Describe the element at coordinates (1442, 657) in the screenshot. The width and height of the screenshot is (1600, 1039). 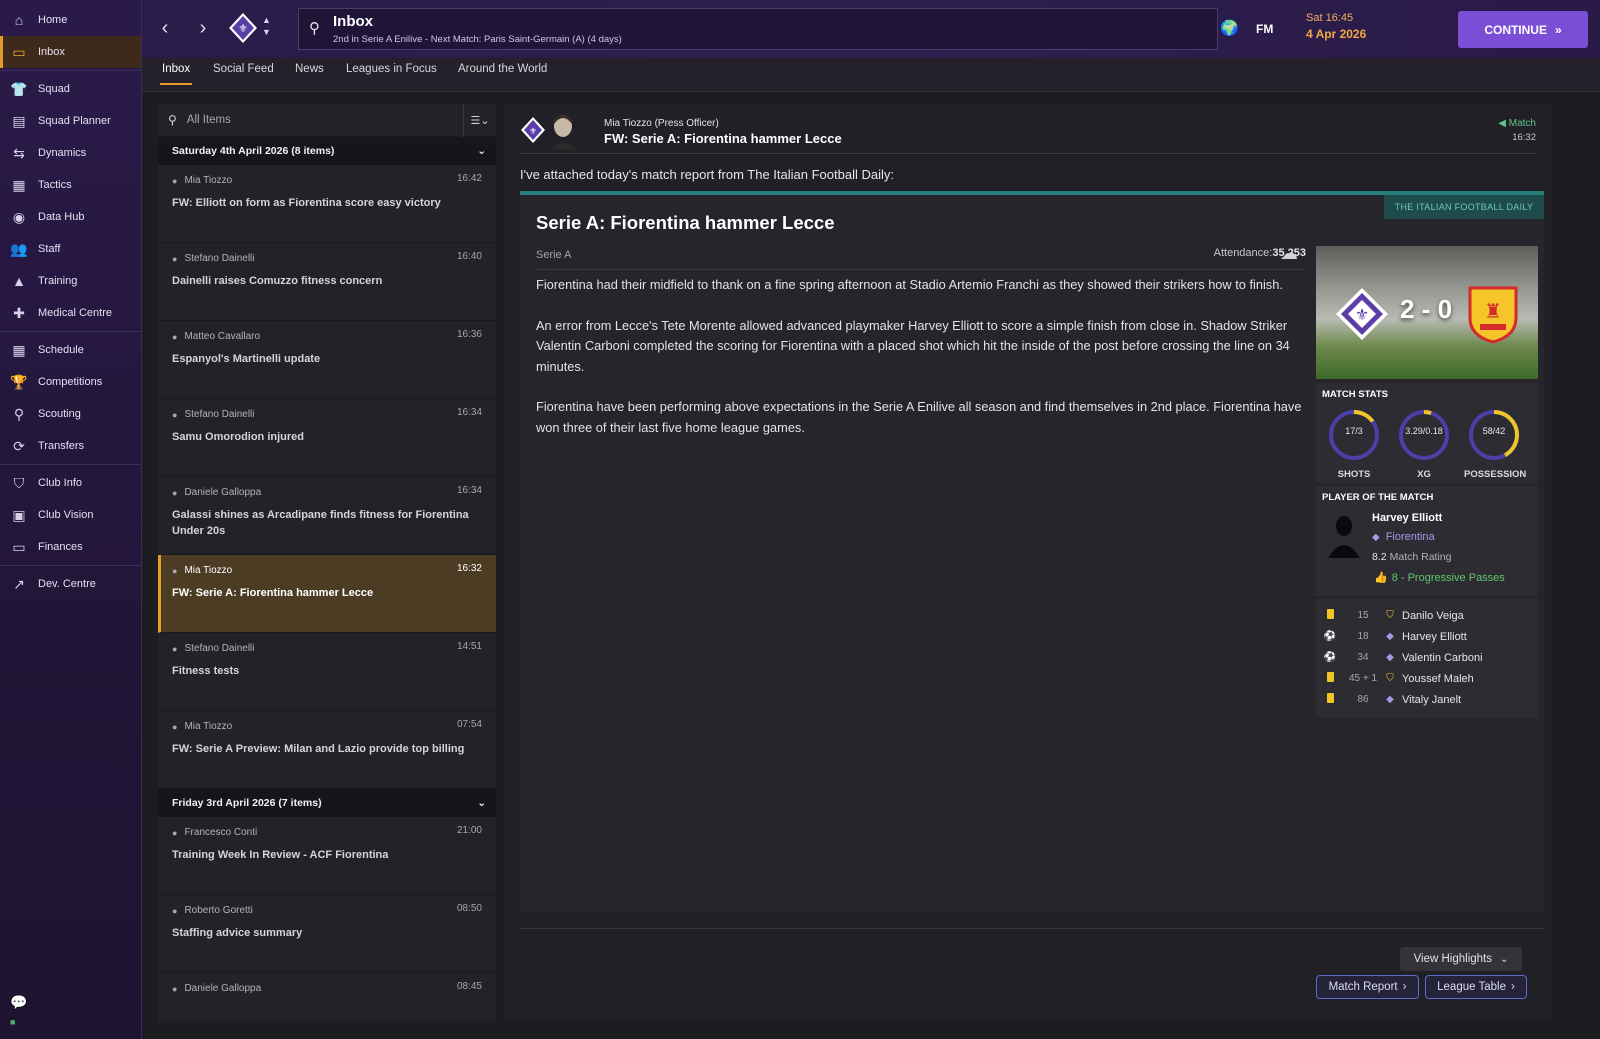
I see `event-player: Valentin Carboni` at that location.